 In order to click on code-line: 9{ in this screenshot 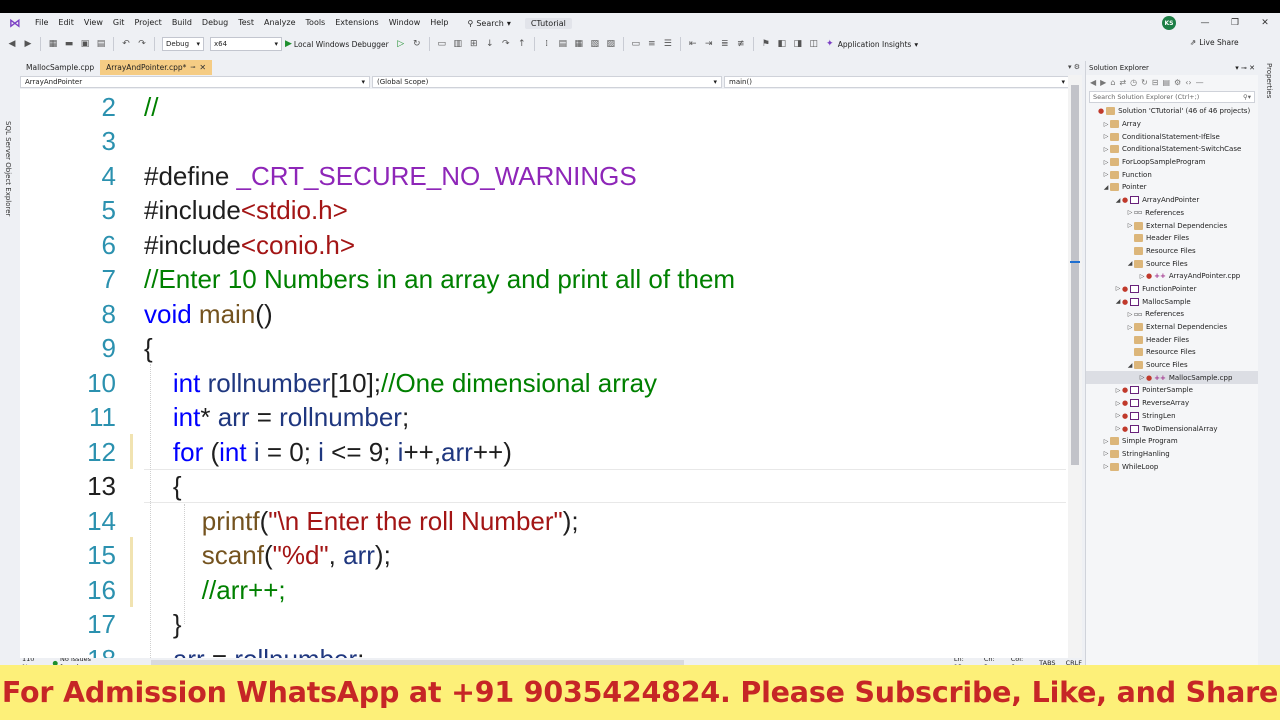, I will do `click(544, 349)`.